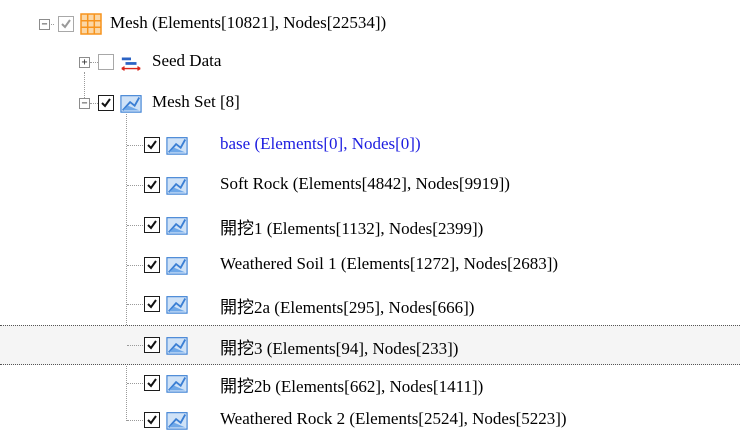 This screenshot has width=740, height=439. What do you see at coordinates (84, 62) in the screenshot?
I see `expand-toggle: +` at bounding box center [84, 62].